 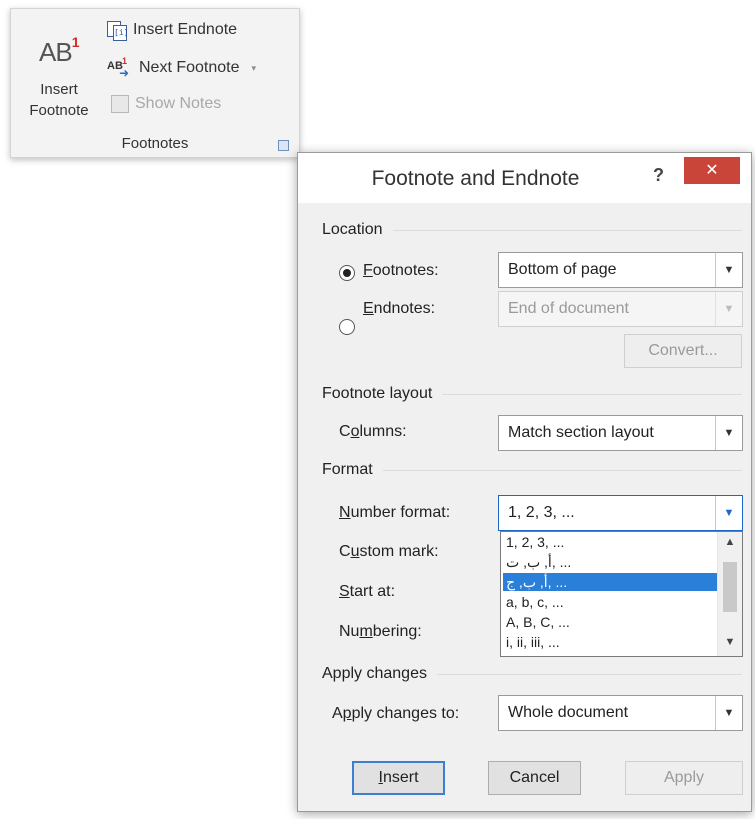 What do you see at coordinates (59, 50) in the screenshot?
I see `insert-footnote-icon: AB1` at bounding box center [59, 50].